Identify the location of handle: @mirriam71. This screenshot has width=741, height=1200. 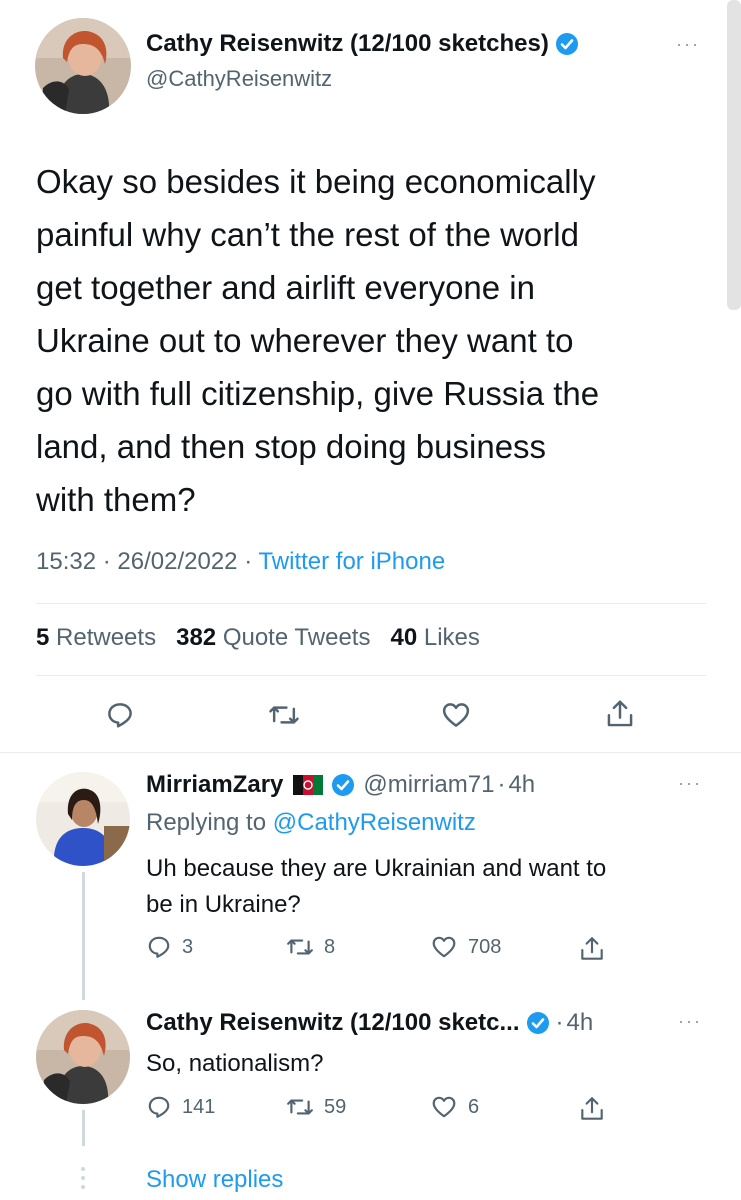
(428, 785).